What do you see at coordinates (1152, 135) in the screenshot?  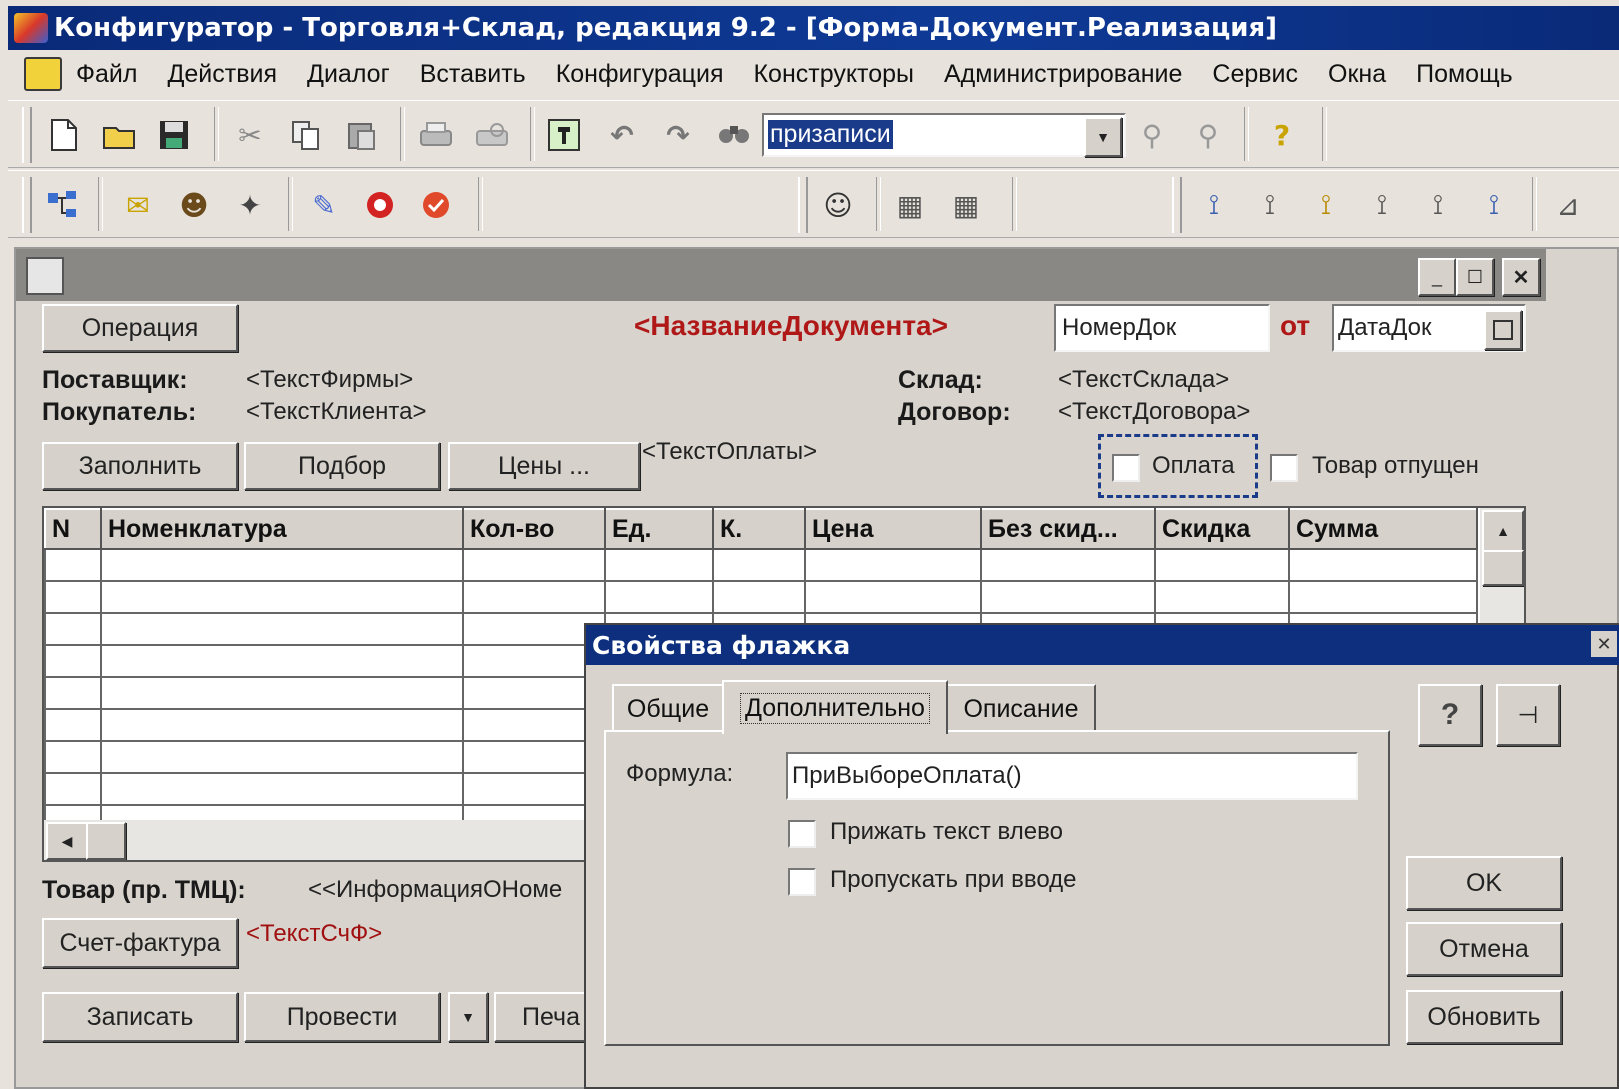 I see `find-next-icon: ⚲` at bounding box center [1152, 135].